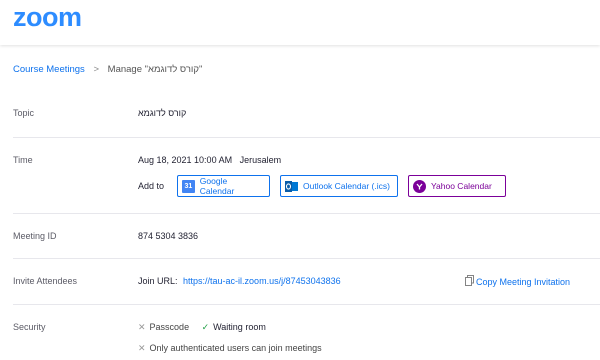 This screenshot has width=600, height=360. I want to click on outlook-icon, so click(291, 186).